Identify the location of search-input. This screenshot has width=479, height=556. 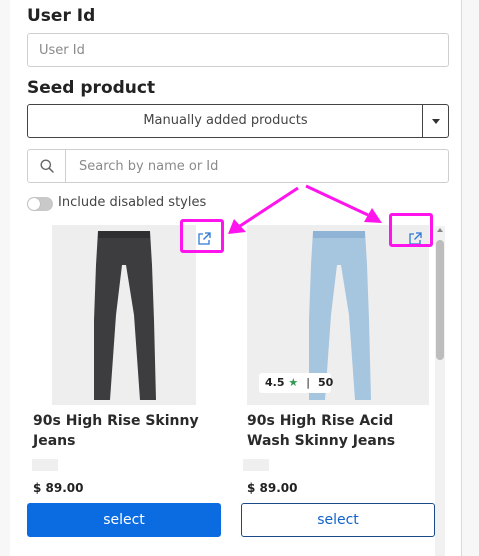
(257, 166).